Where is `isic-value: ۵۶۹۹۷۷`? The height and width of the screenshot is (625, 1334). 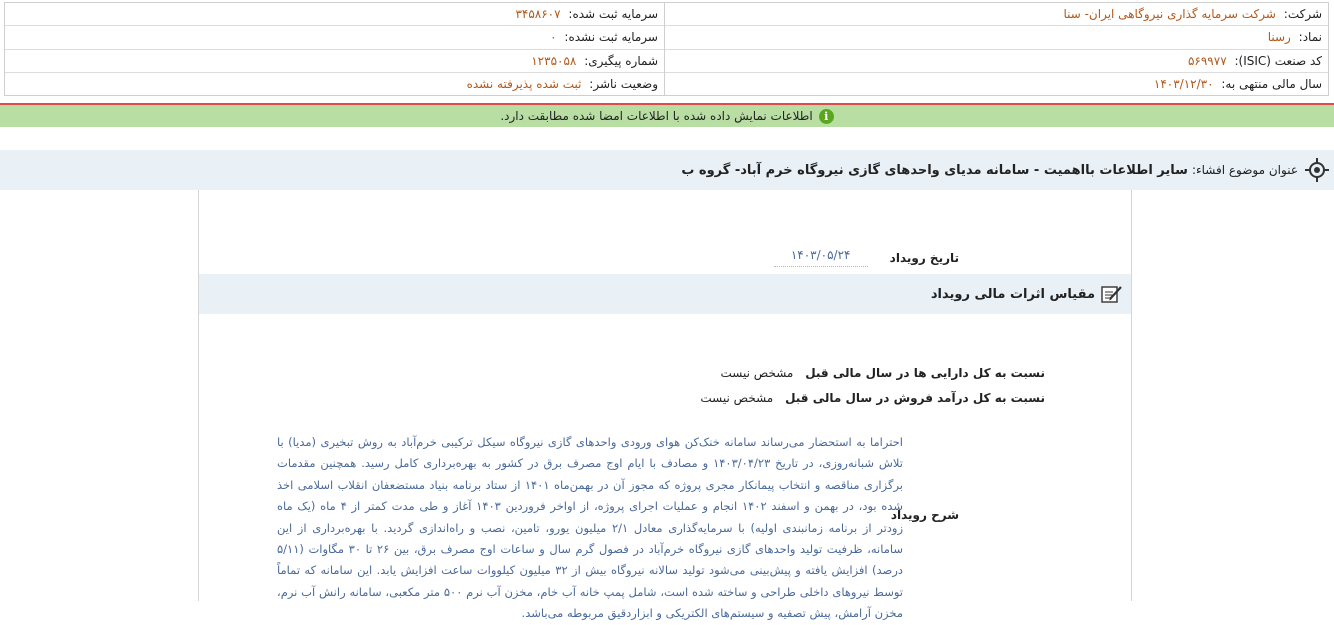 isic-value: ۵۶۹۹۷۷ is located at coordinates (1207, 60).